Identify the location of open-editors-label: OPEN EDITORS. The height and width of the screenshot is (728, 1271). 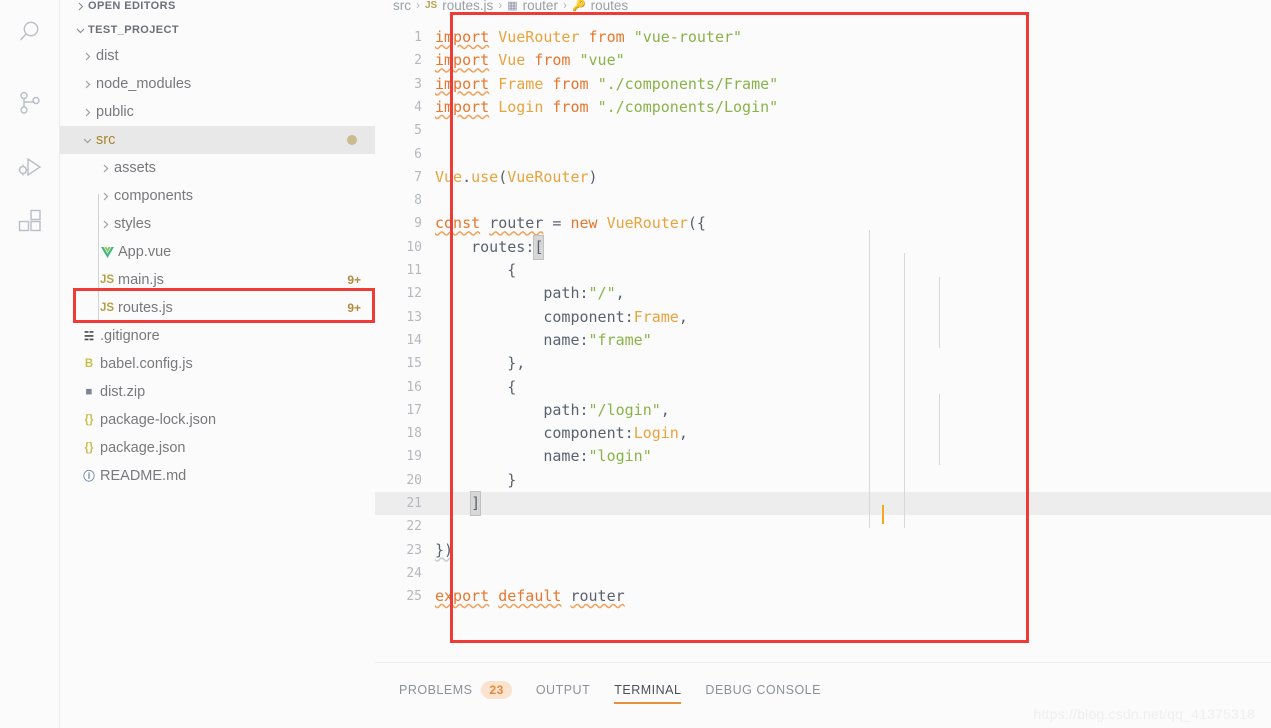
(132, 6).